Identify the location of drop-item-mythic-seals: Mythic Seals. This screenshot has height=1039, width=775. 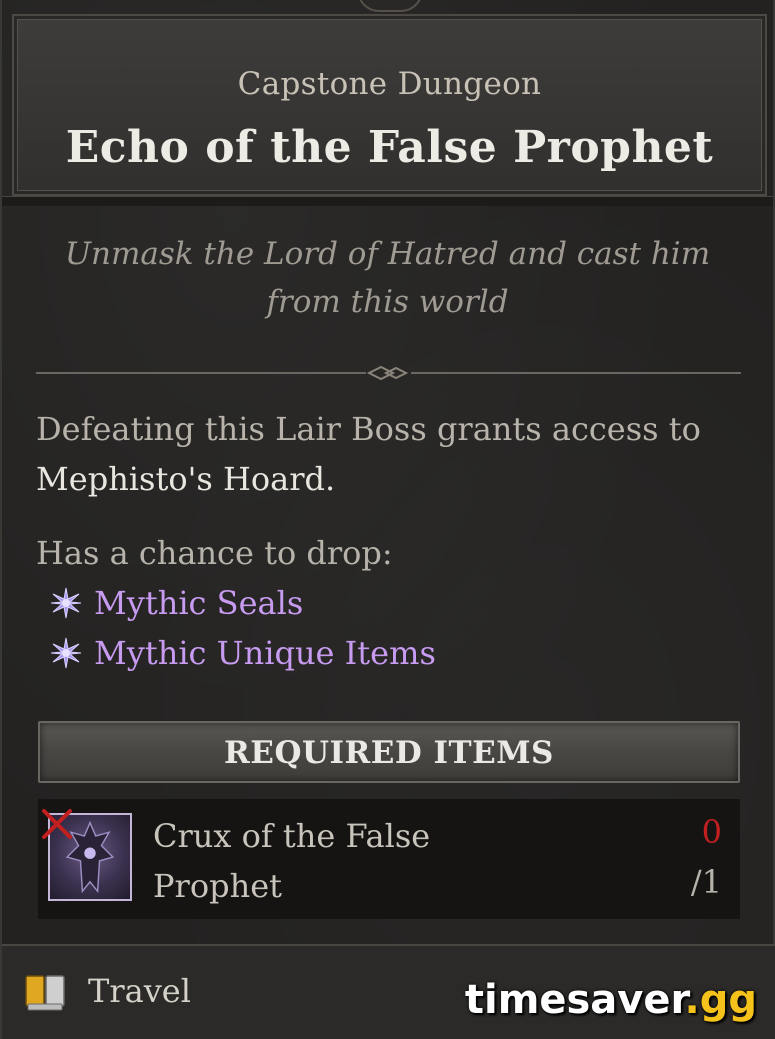
(176, 603).